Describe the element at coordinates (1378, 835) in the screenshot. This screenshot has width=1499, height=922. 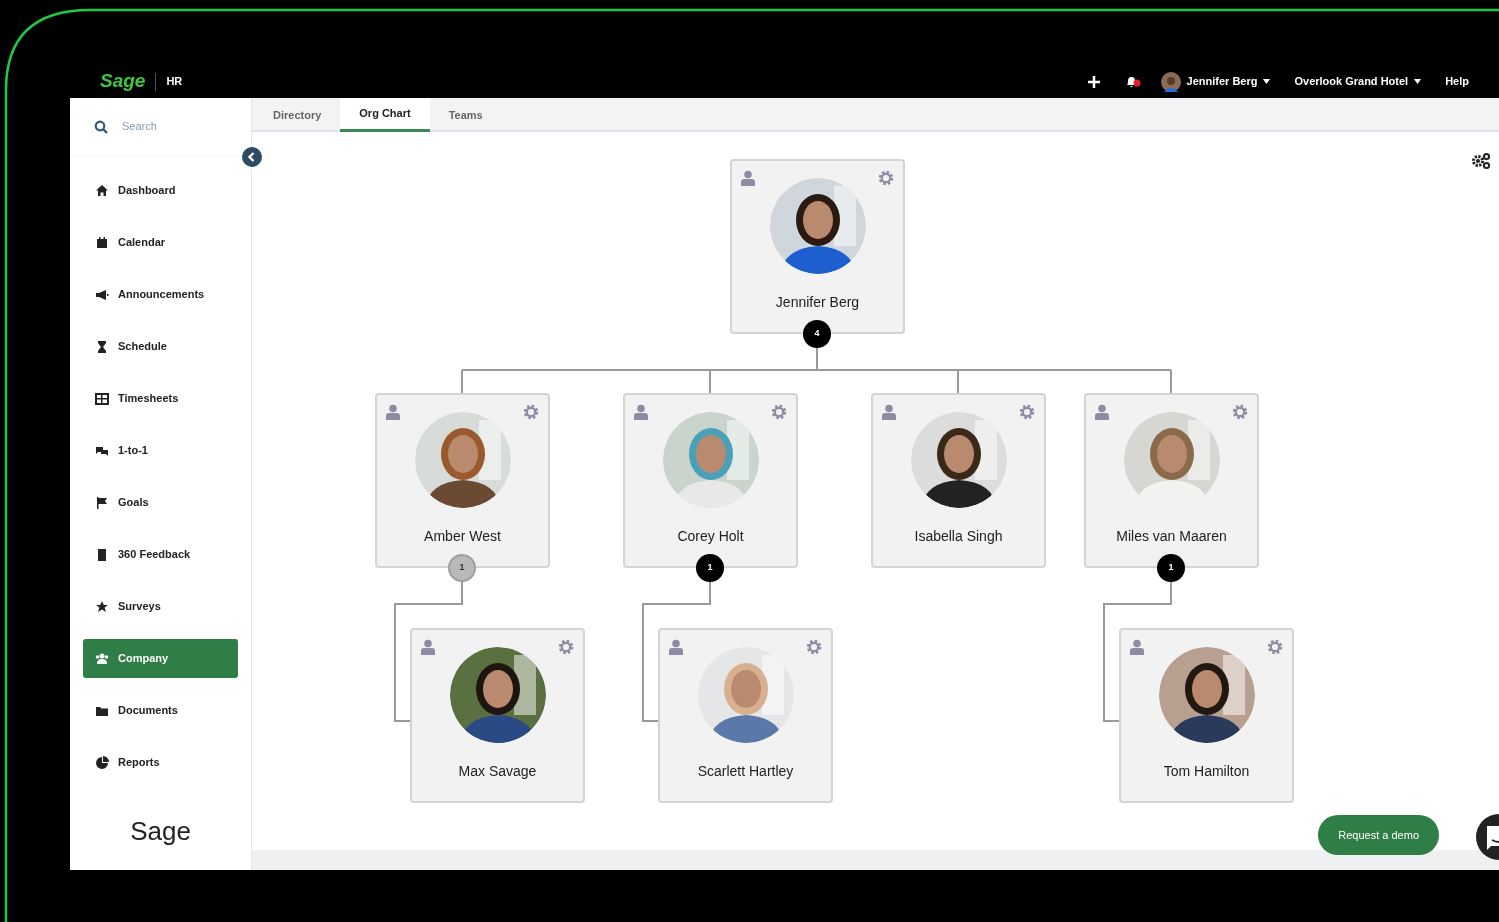
I see `request-demo-button: Request a demo` at that location.